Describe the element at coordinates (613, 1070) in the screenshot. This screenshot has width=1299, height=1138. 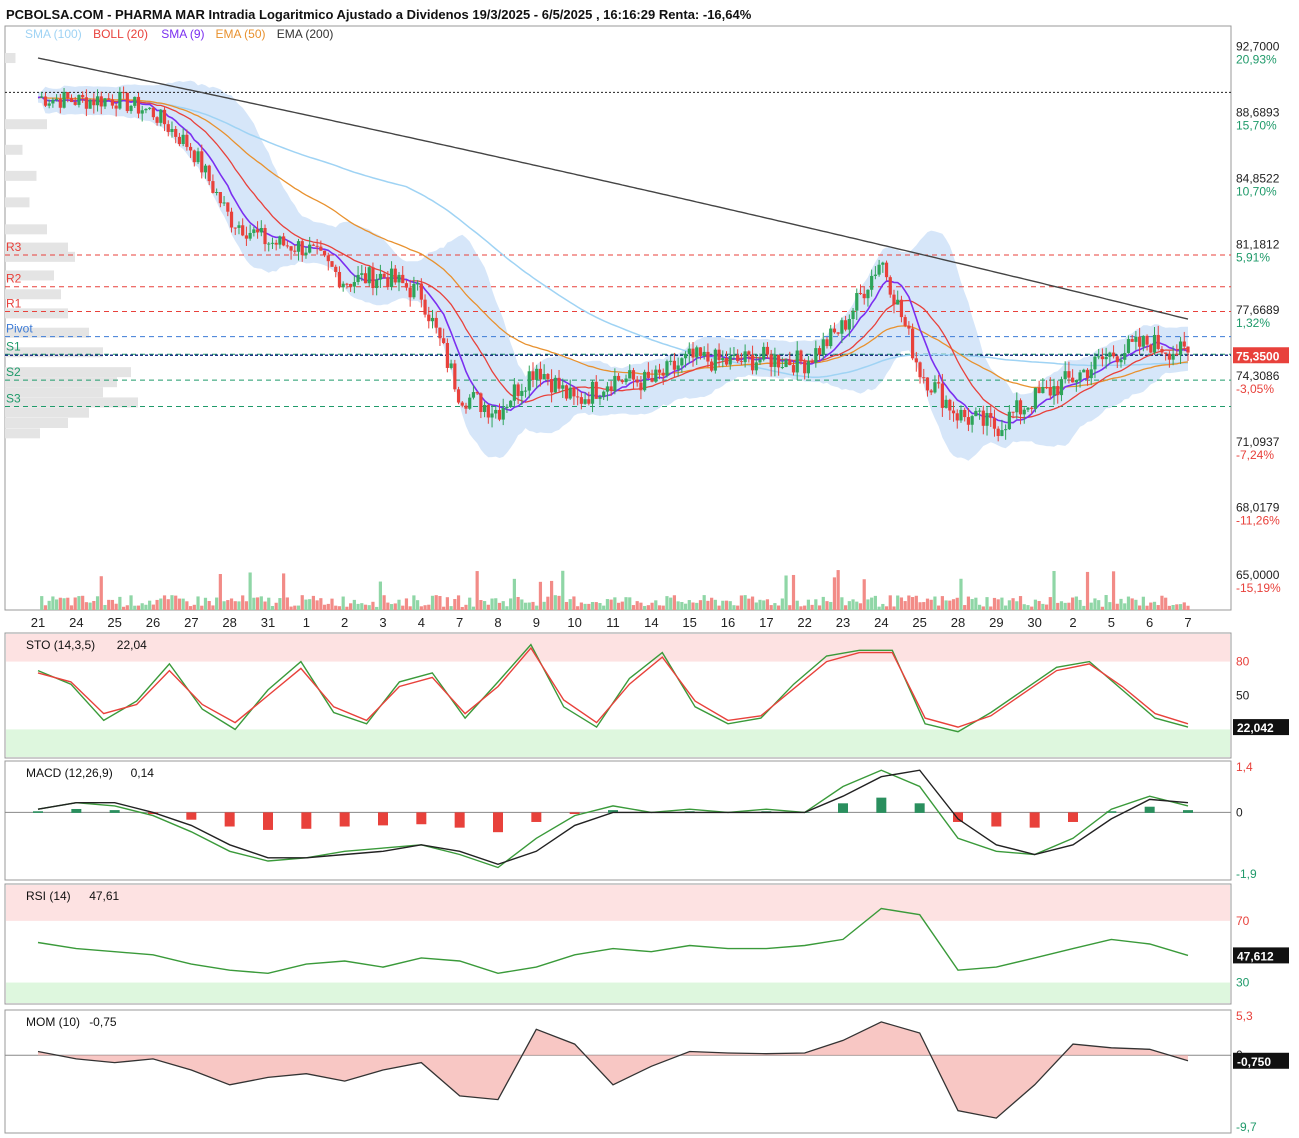
I see `momentum-area` at that location.